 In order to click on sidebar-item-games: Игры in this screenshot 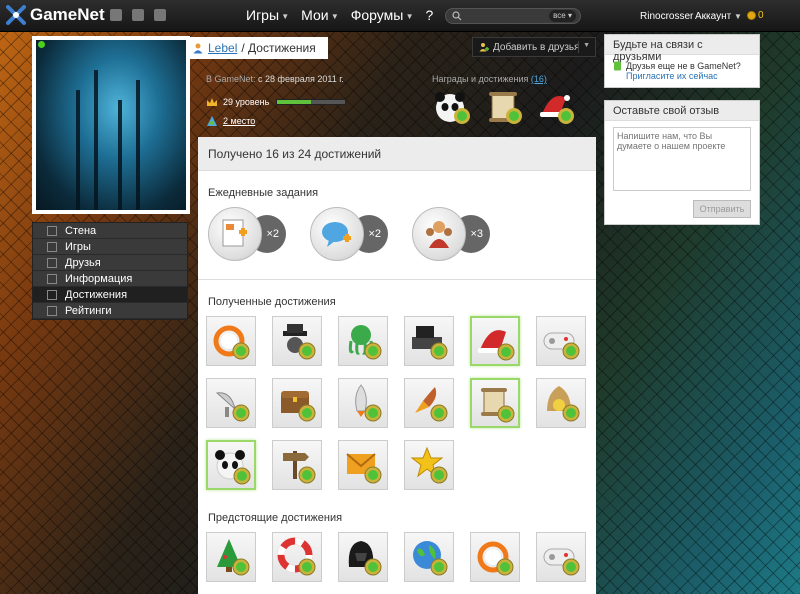, I will do `click(110, 247)`.